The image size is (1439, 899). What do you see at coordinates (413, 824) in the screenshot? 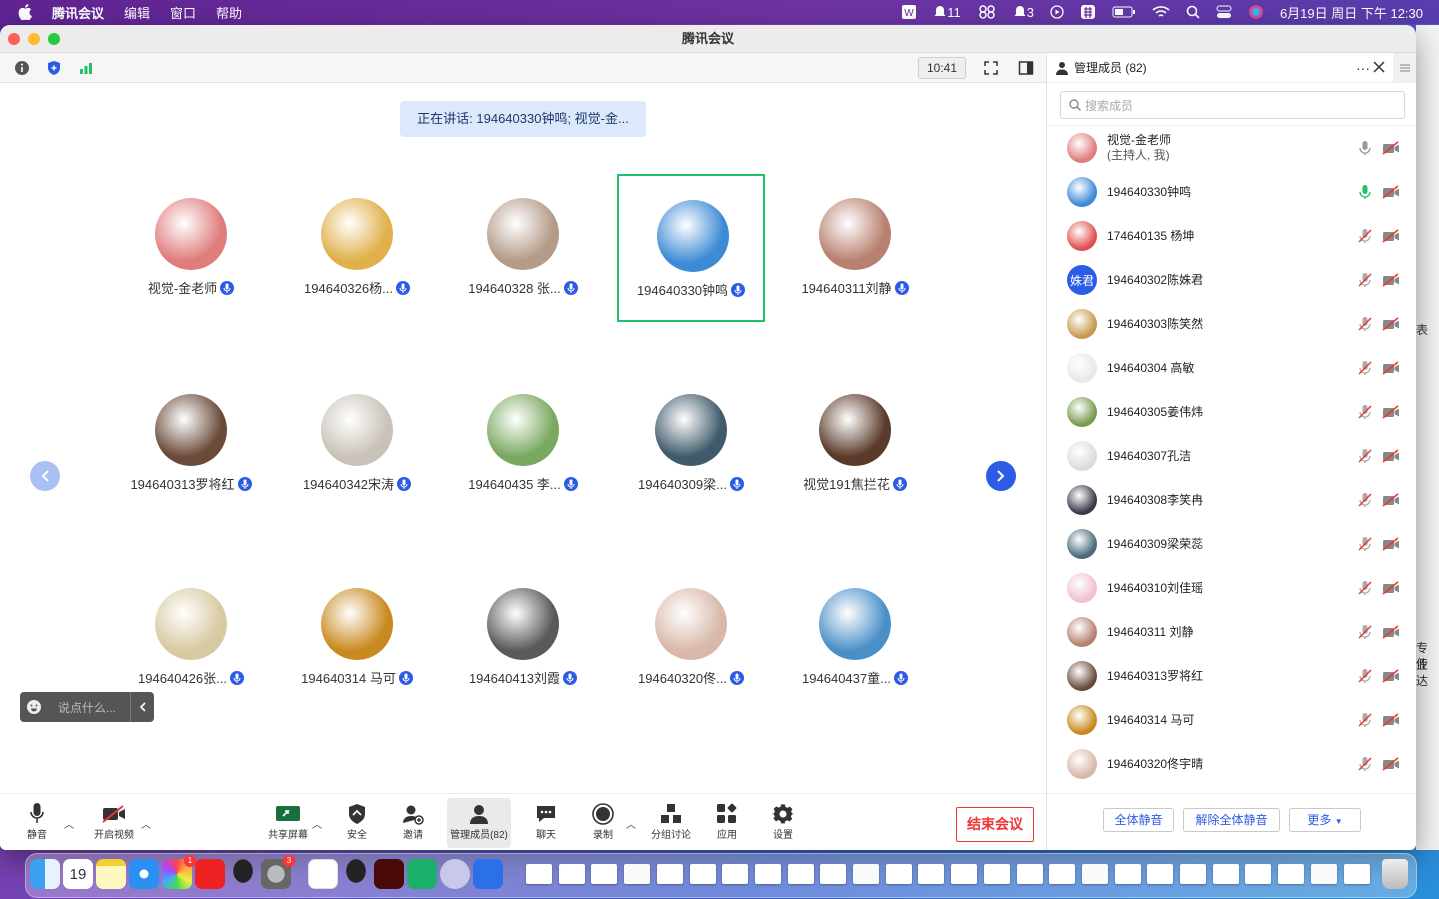
I see `invite-button: 邀请` at bounding box center [413, 824].